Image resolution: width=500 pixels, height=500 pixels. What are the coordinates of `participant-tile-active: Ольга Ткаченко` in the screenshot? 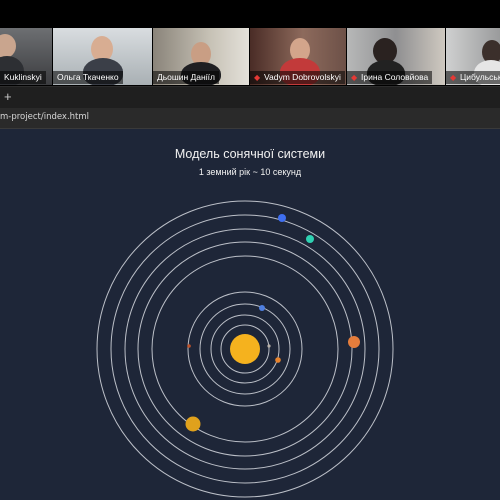 It's located at (102, 56).